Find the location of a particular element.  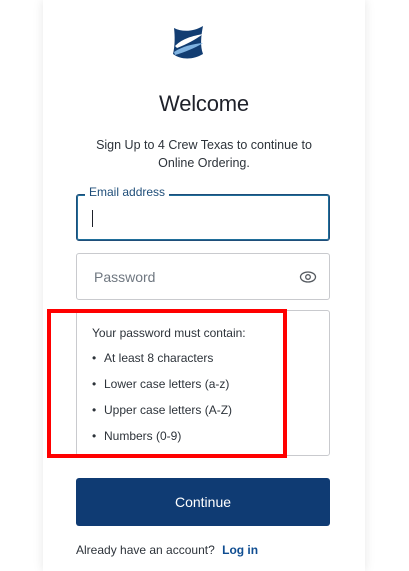

login-prompt-text: Already have an account? is located at coordinates (145, 550).